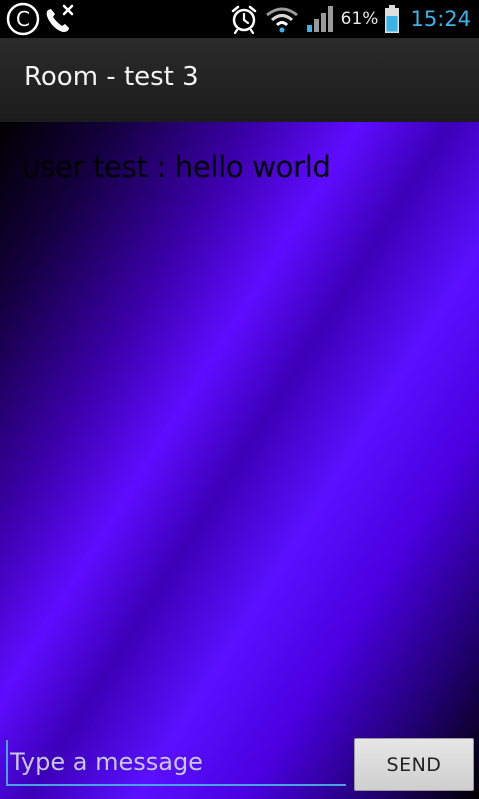 This screenshot has width=479, height=799. I want to click on alarm-icon, so click(244, 19).